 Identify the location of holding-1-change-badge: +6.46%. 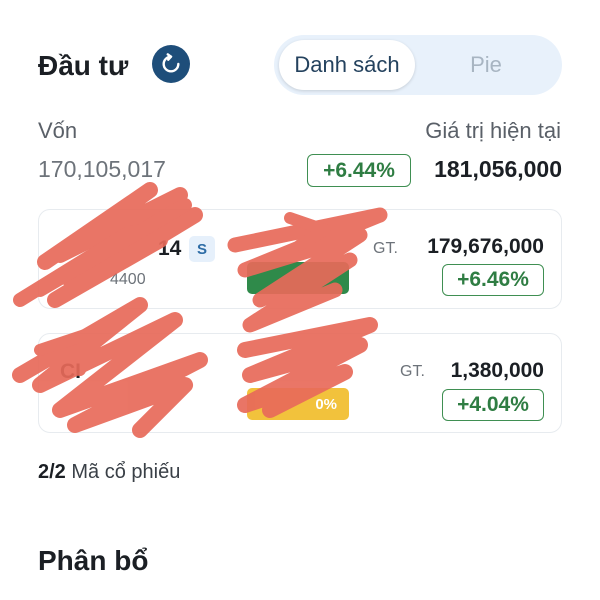
(493, 280).